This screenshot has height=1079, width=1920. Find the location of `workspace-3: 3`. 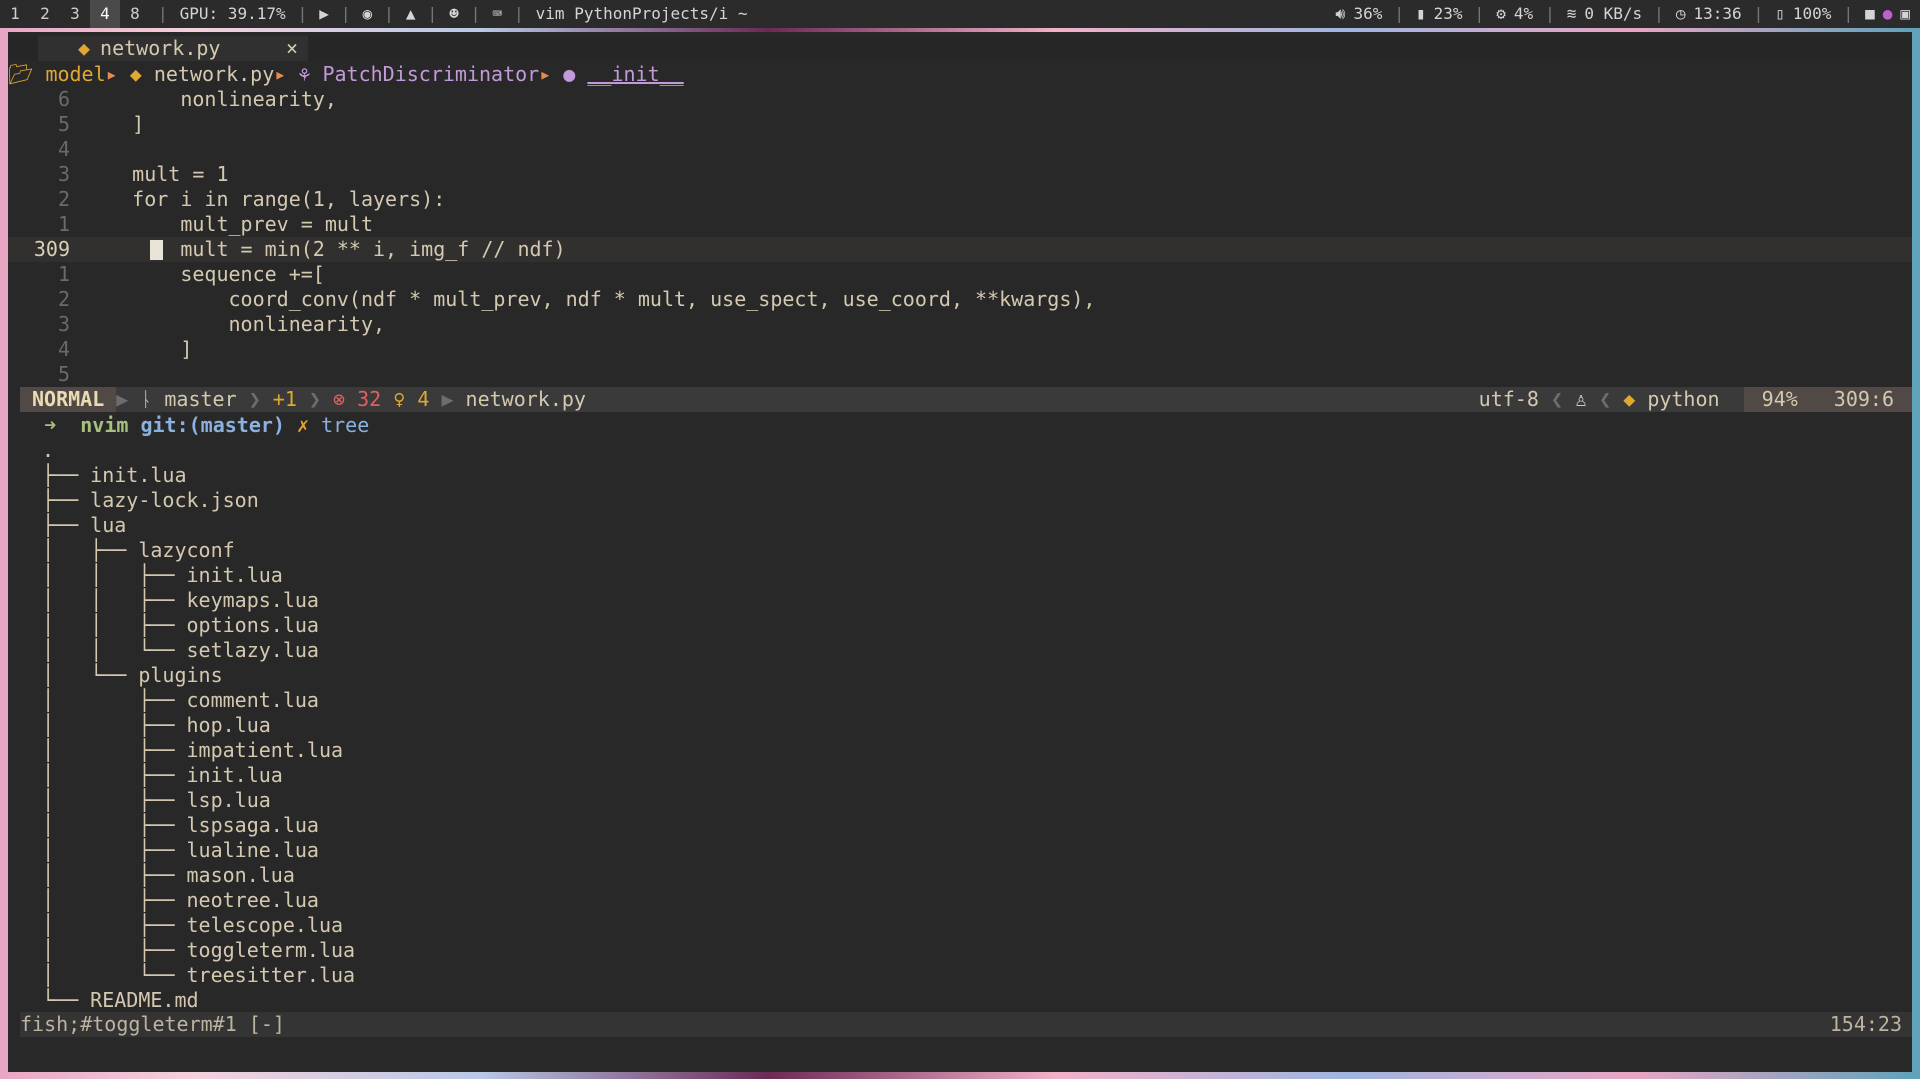

workspace-3: 3 is located at coordinates (75, 14).